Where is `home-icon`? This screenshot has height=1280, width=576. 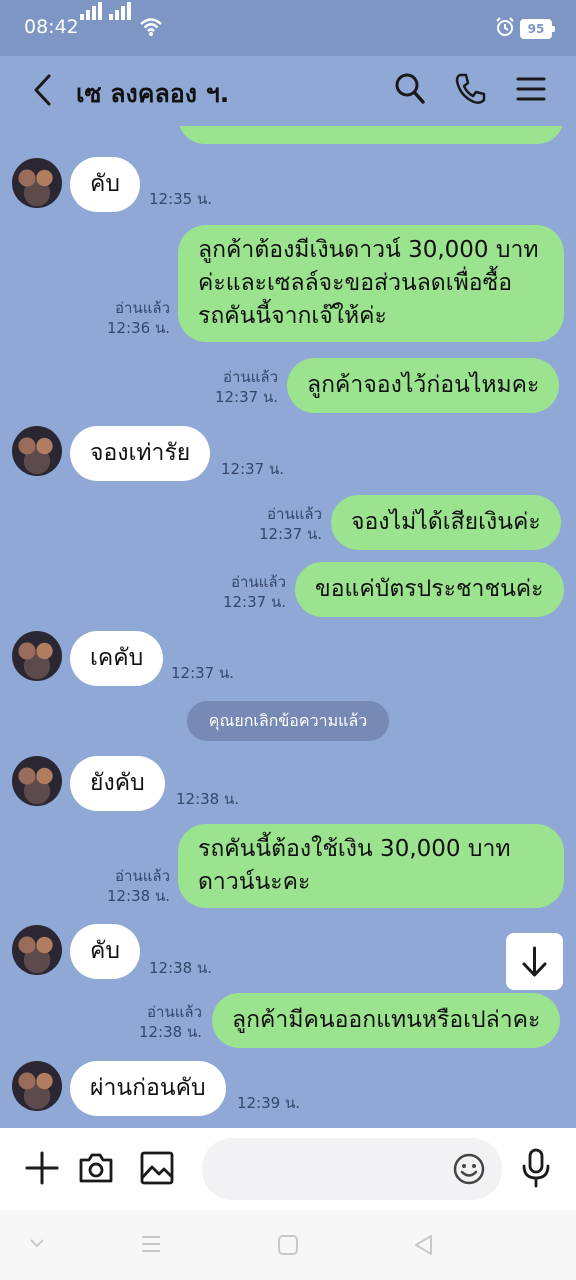 home-icon is located at coordinates (288, 1245).